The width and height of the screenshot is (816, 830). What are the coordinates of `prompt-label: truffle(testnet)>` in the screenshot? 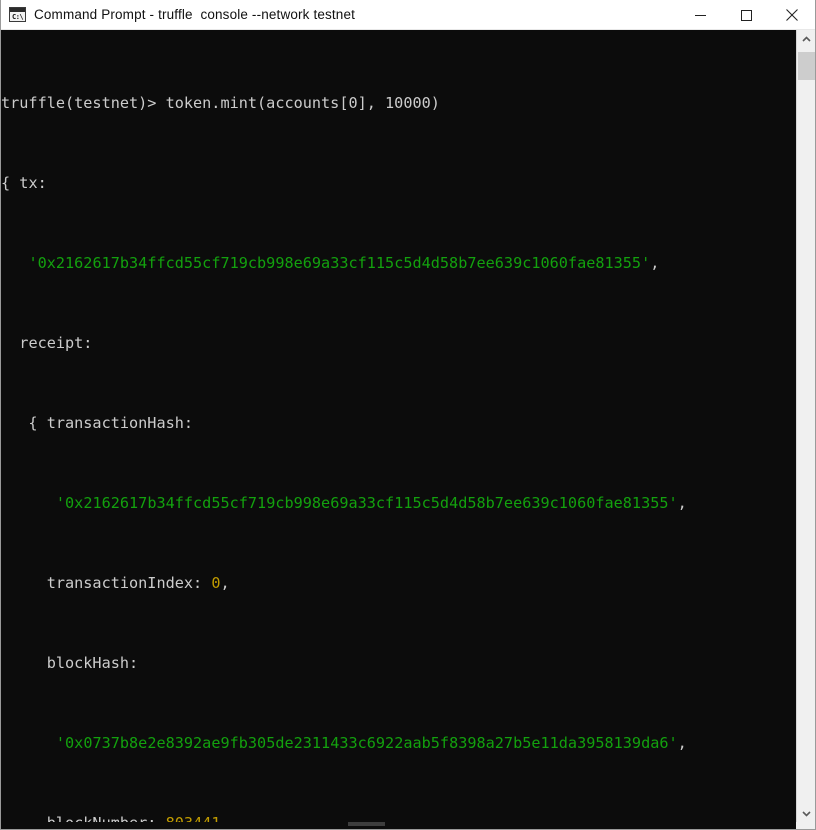 It's located at (83, 103).